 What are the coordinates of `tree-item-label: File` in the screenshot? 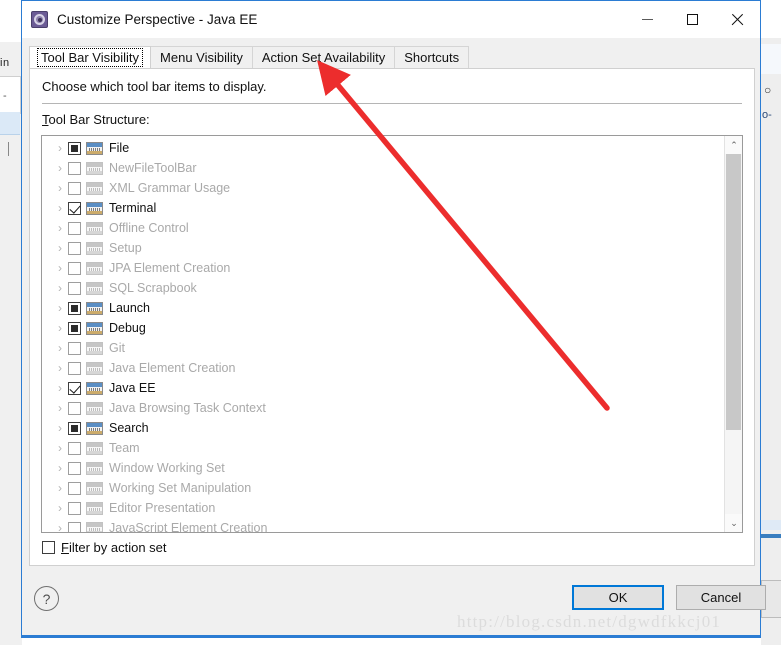 It's located at (119, 148).